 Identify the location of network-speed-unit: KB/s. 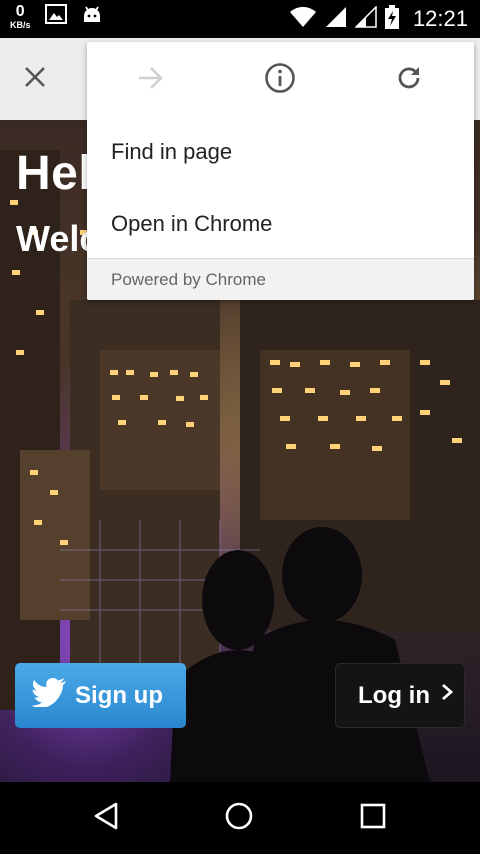
(20, 25).